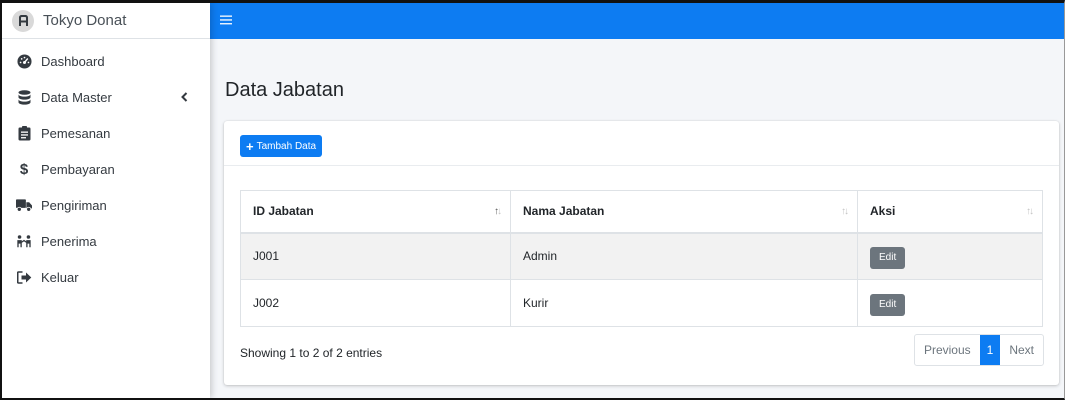 The height and width of the screenshot is (400, 1065). What do you see at coordinates (24, 169) in the screenshot?
I see `dollar-icon: $` at bounding box center [24, 169].